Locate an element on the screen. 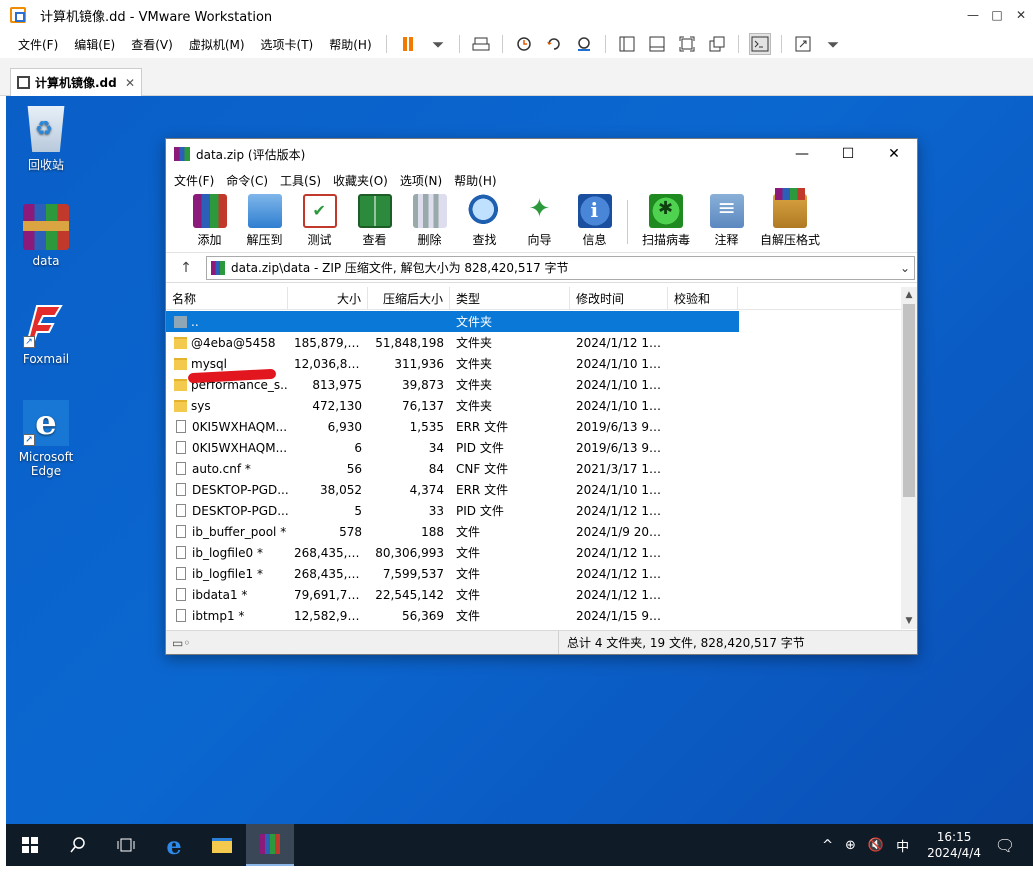 The image size is (1033, 872). winrar-titlebar: data.zip (评估版本) — ☐ ✕ is located at coordinates (541, 154).